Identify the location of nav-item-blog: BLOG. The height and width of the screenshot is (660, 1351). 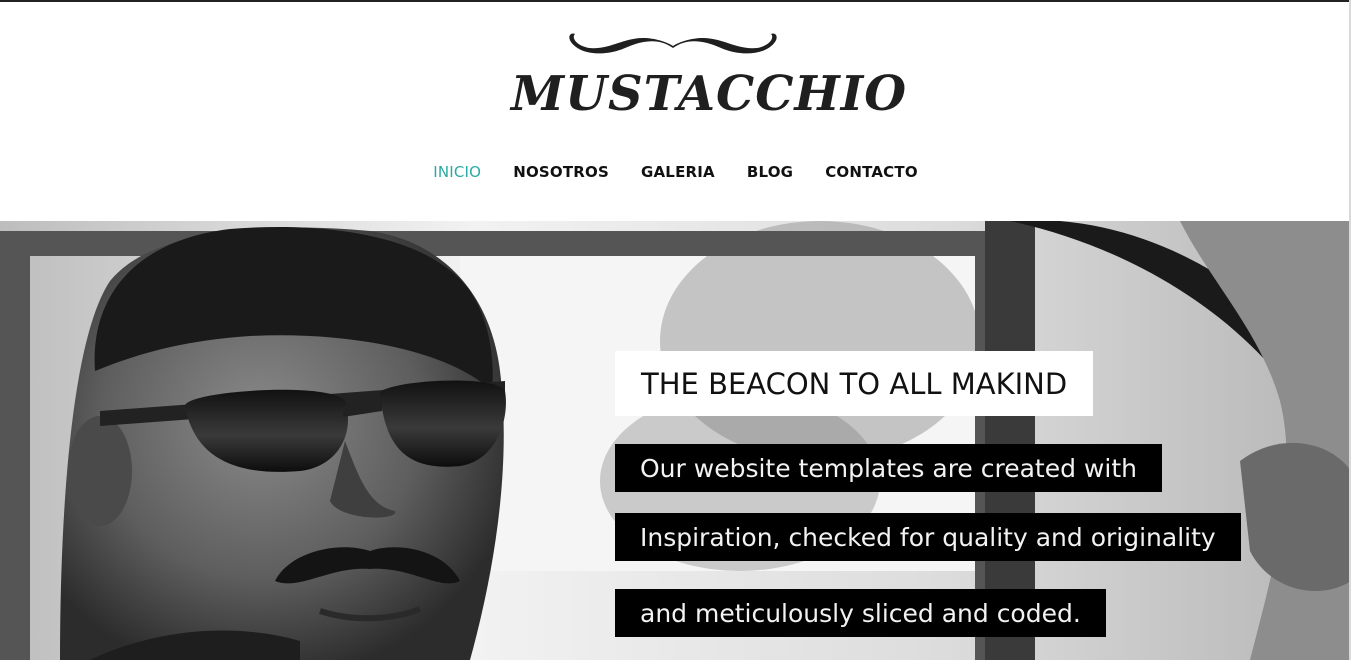
(770, 172).